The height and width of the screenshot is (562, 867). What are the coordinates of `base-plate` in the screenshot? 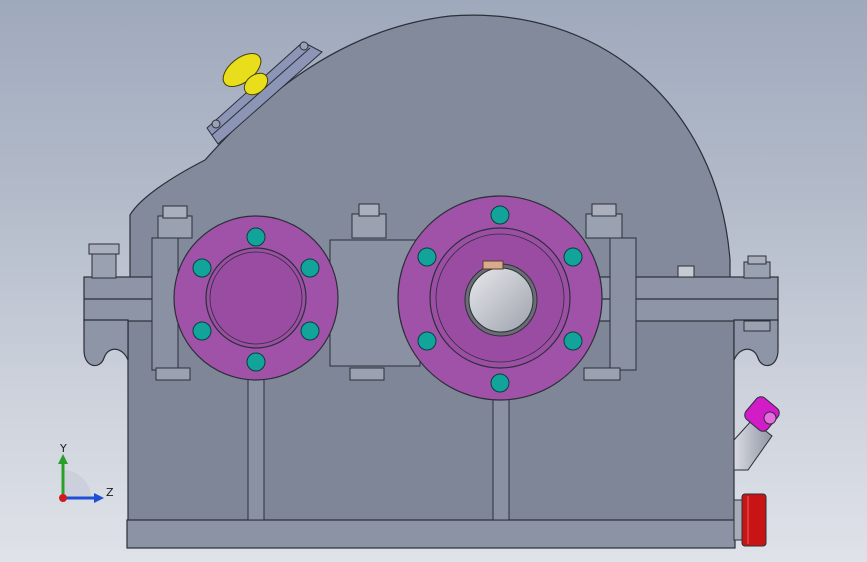 It's located at (431, 534).